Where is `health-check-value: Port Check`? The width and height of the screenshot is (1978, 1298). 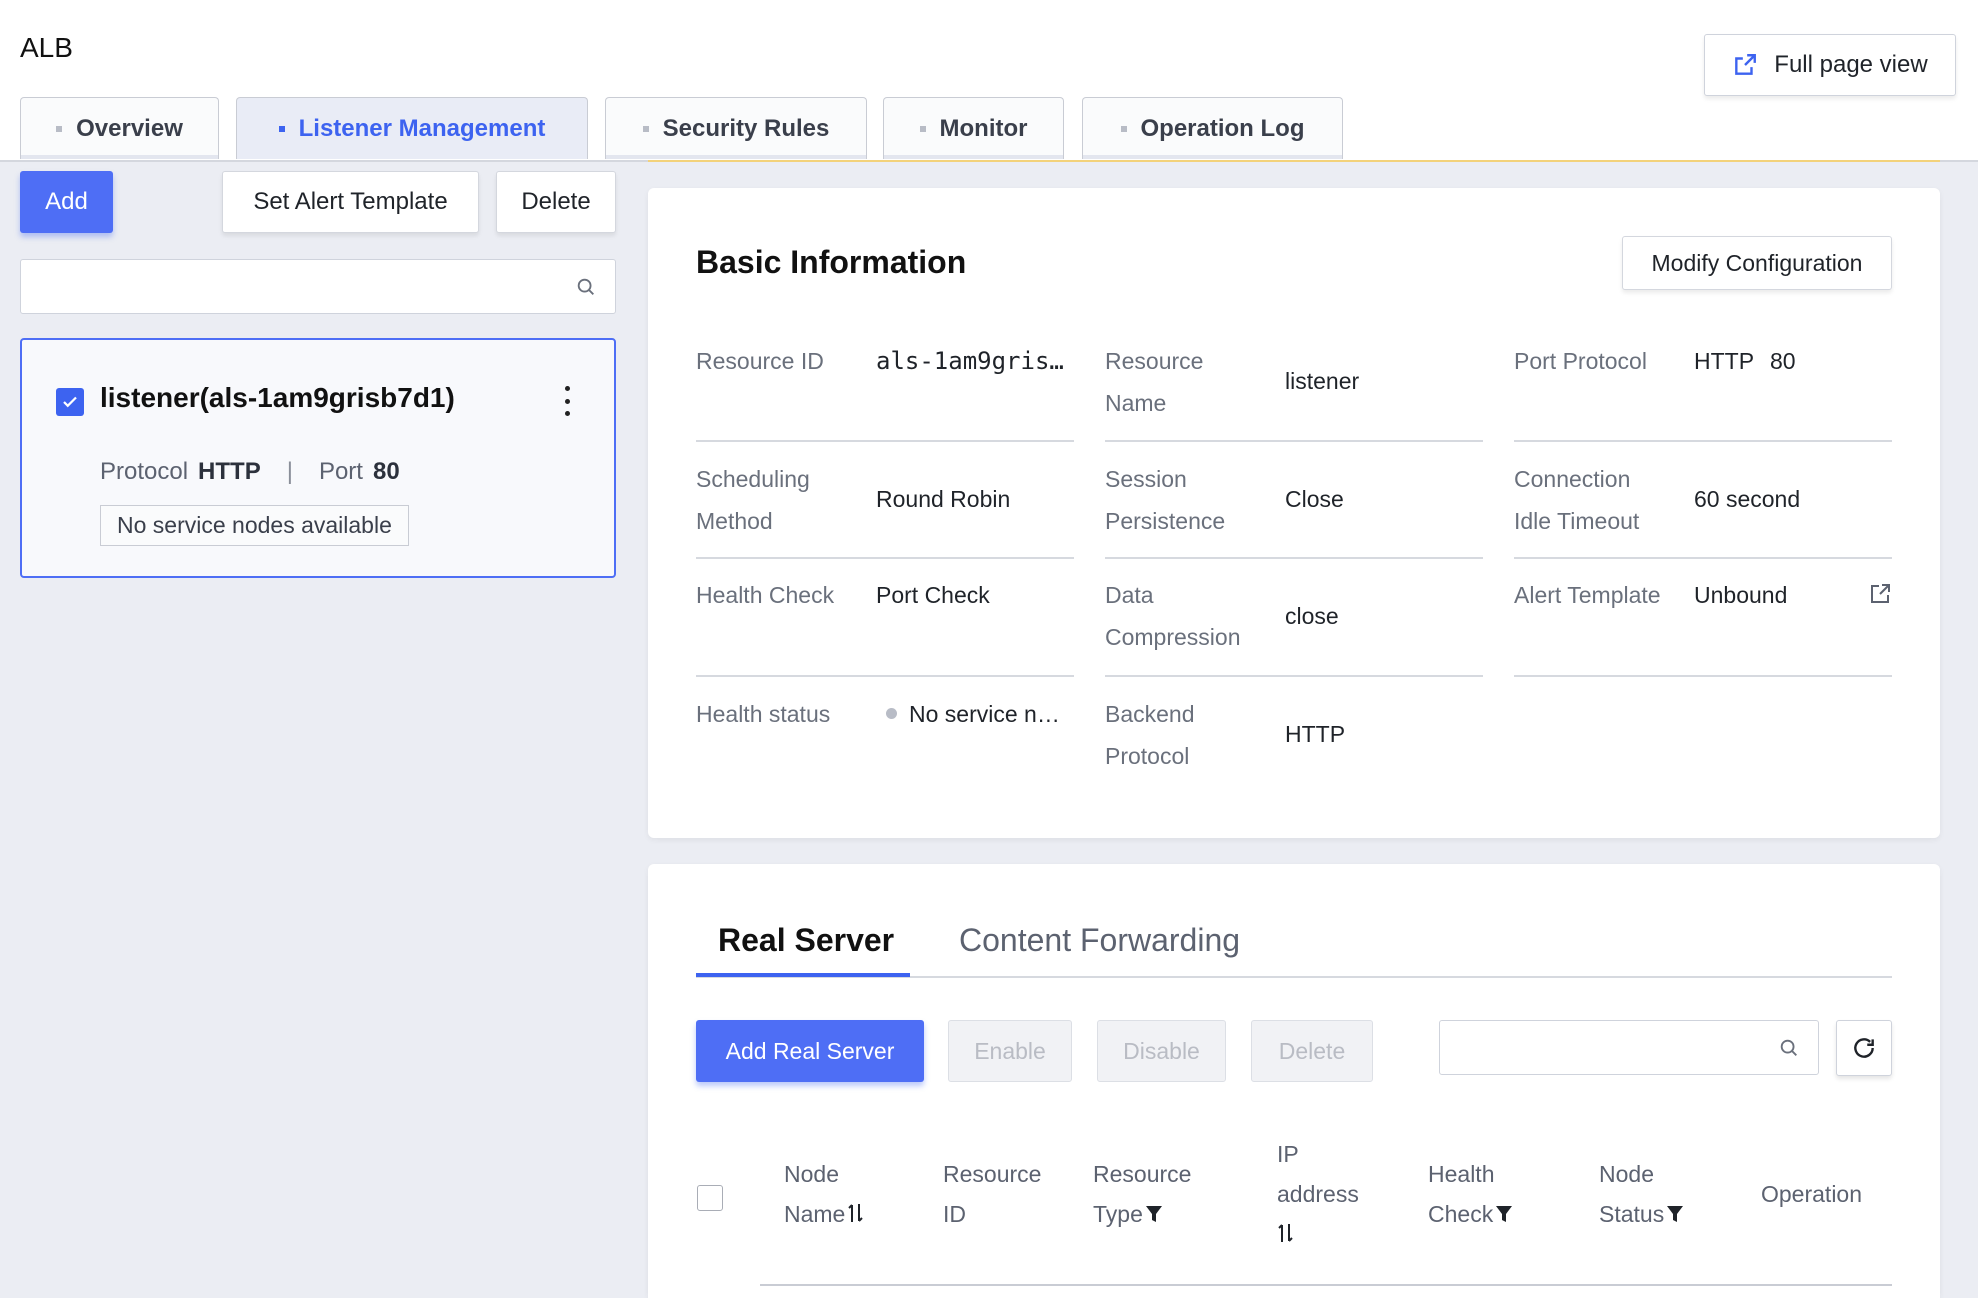 health-check-value: Port Check is located at coordinates (933, 595).